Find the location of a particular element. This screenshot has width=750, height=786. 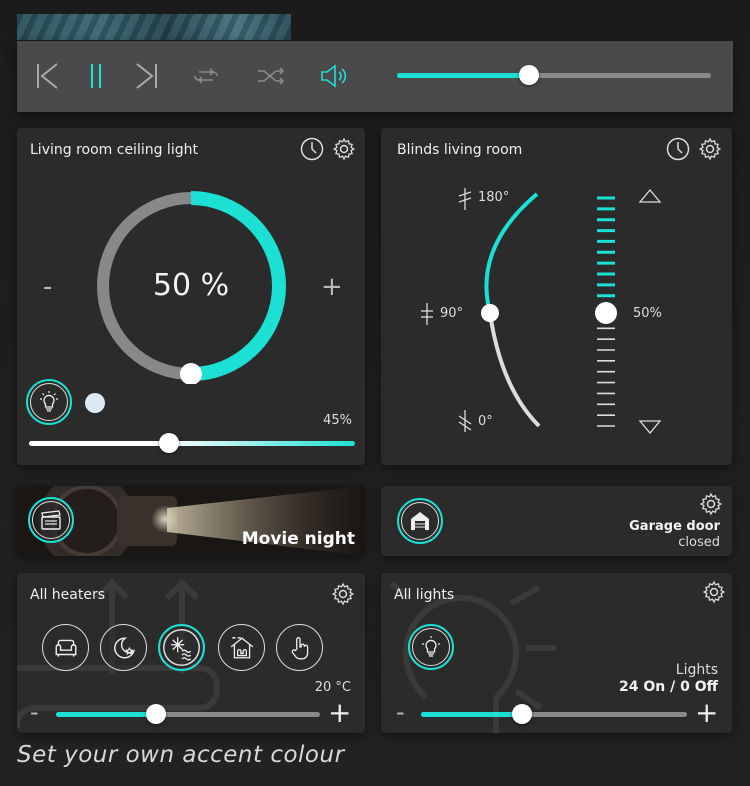

blinds-title: Blinds living room is located at coordinates (460, 150).